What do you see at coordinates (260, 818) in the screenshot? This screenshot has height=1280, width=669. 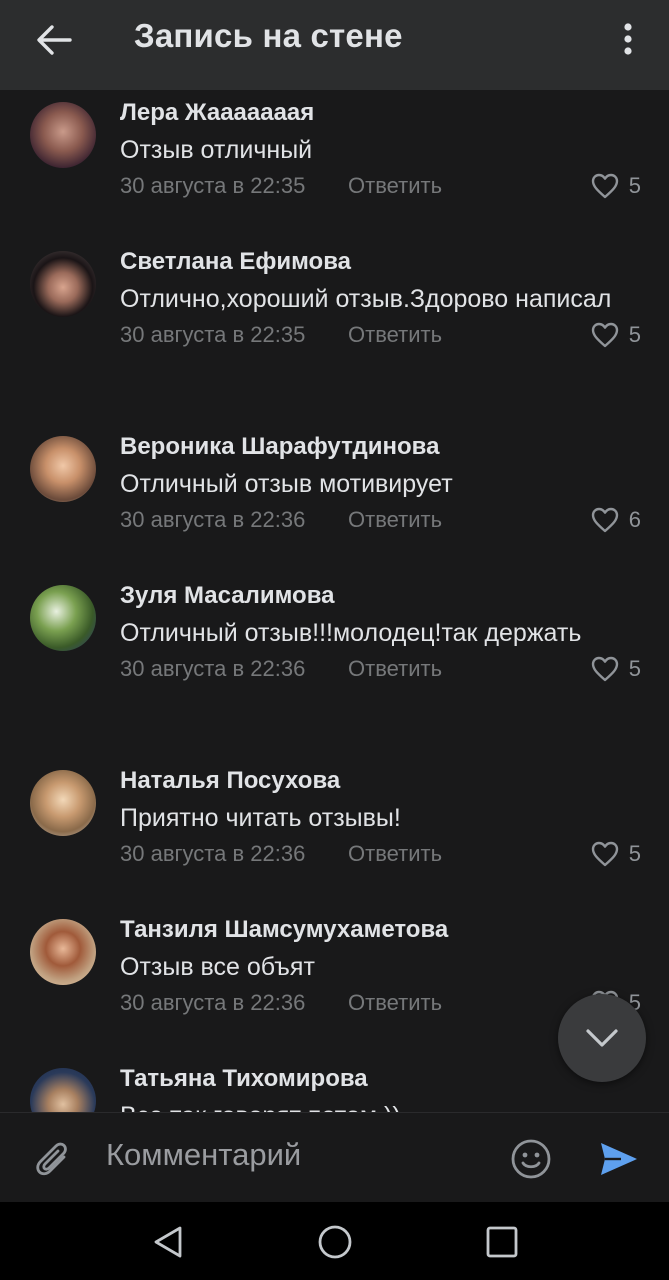 I see `comment-text: Приятно читать отзывы!` at bounding box center [260, 818].